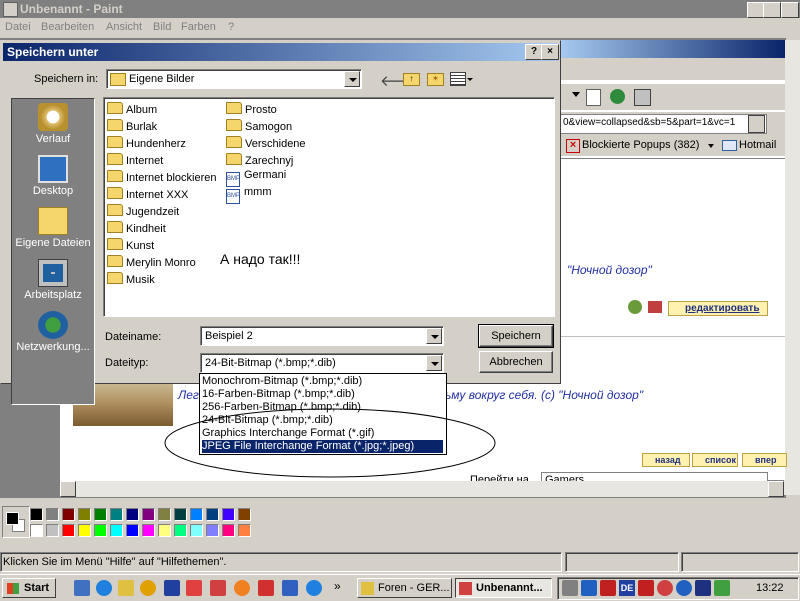 The width and height of the screenshot is (800, 601). Describe the element at coordinates (322, 394) in the screenshot. I see `filetype-option-16: 16-Farben-Bitmap (*.bmp;*.dib)` at that location.